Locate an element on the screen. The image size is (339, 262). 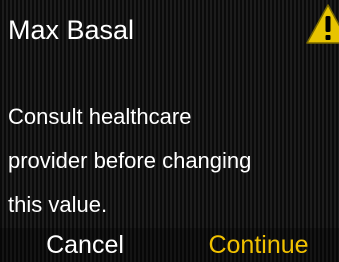
continue-button: Continue is located at coordinates (258, 245).